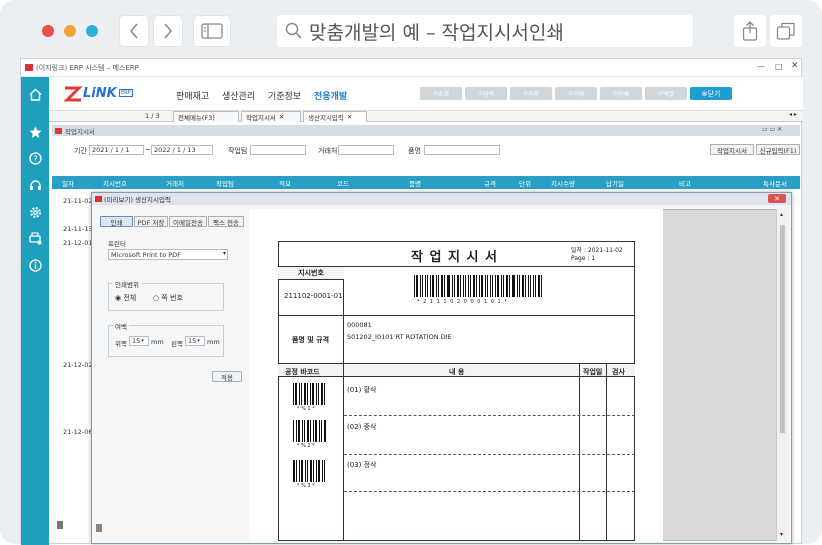  I want to click on step-barcode, so click(310, 394).